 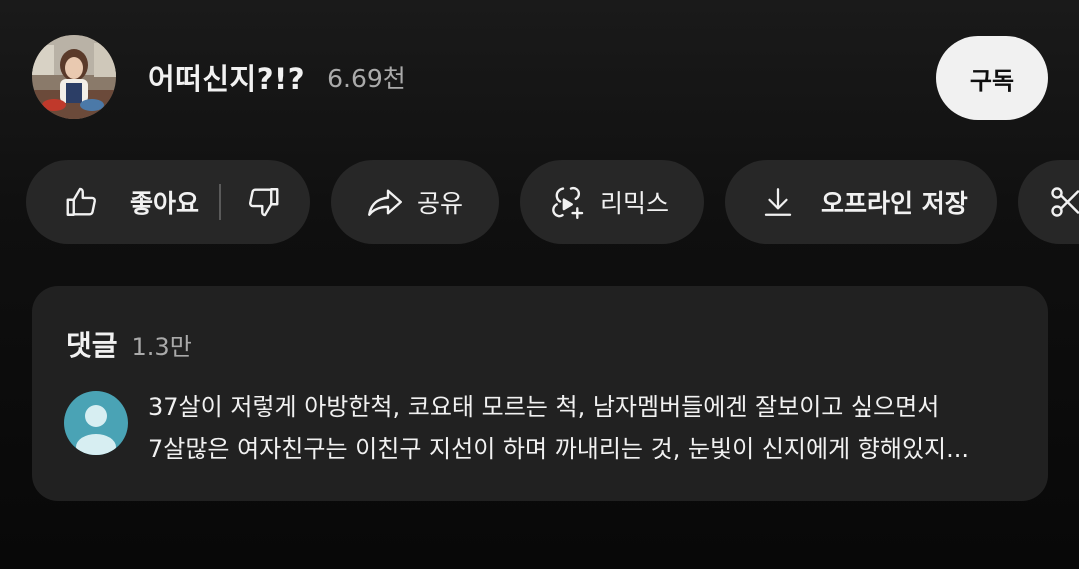 What do you see at coordinates (567, 202) in the screenshot?
I see `remix-icon` at bounding box center [567, 202].